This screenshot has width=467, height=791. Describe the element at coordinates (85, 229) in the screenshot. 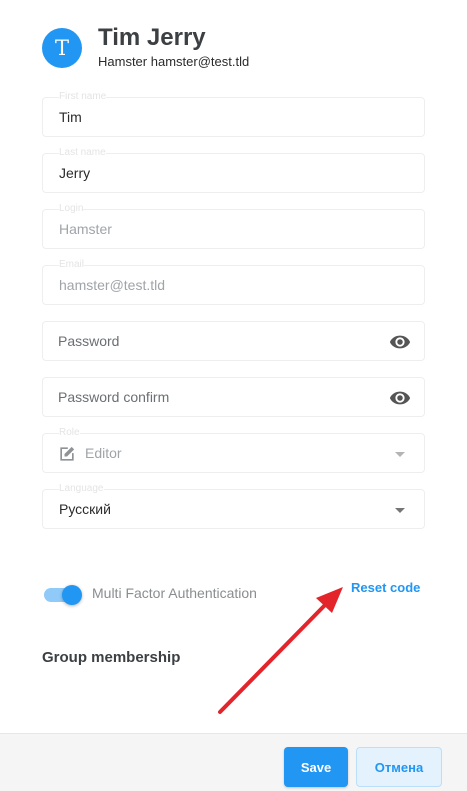

I see `login-value: Hamster` at that location.